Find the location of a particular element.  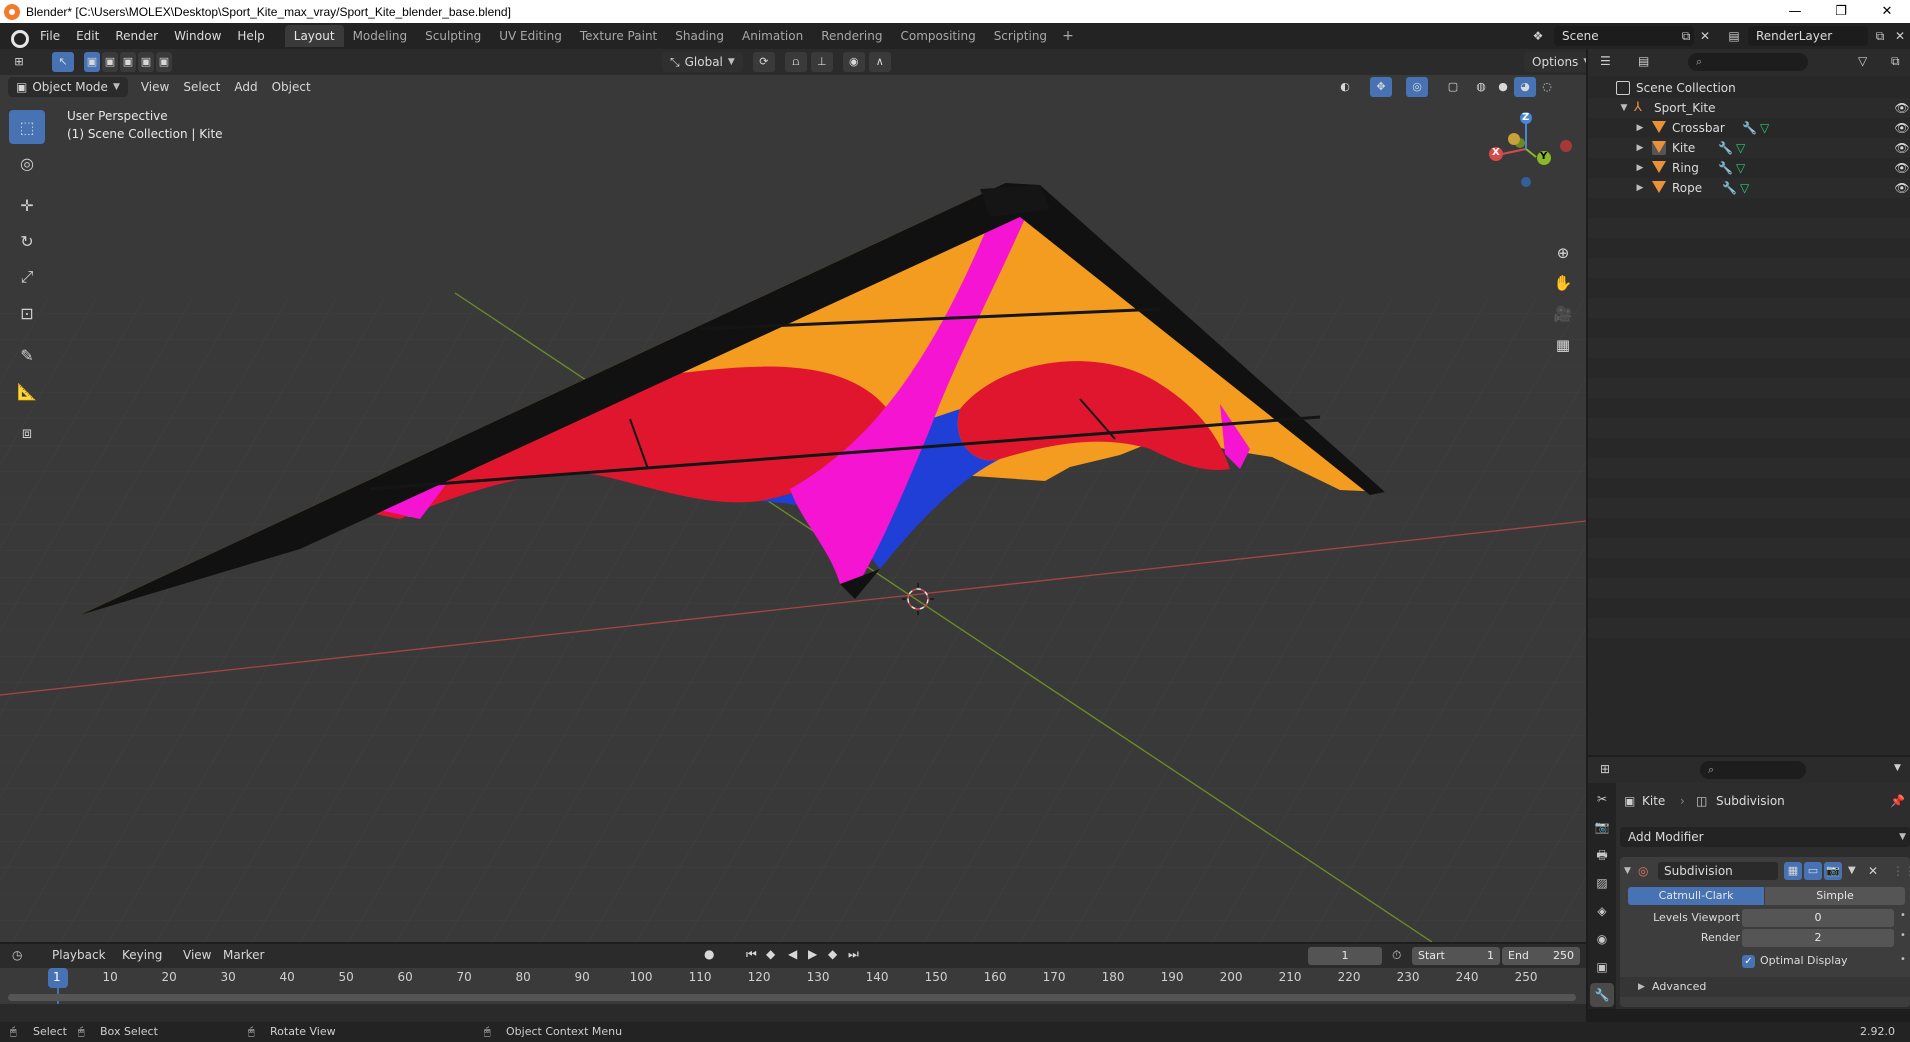

select-mode-intersect-icon: ▣ is located at coordinates (164, 62).